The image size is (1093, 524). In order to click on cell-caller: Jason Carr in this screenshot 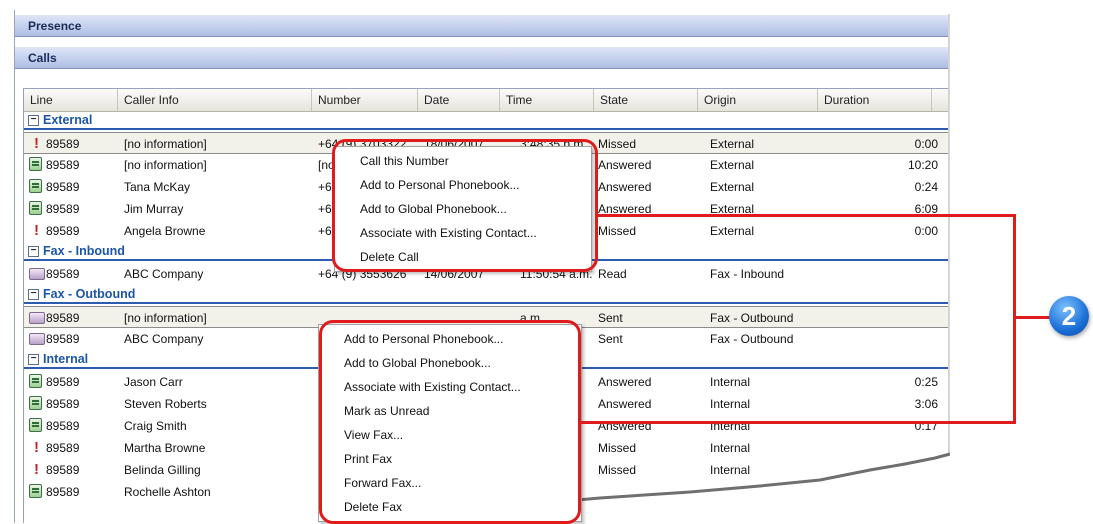, I will do `click(153, 382)`.